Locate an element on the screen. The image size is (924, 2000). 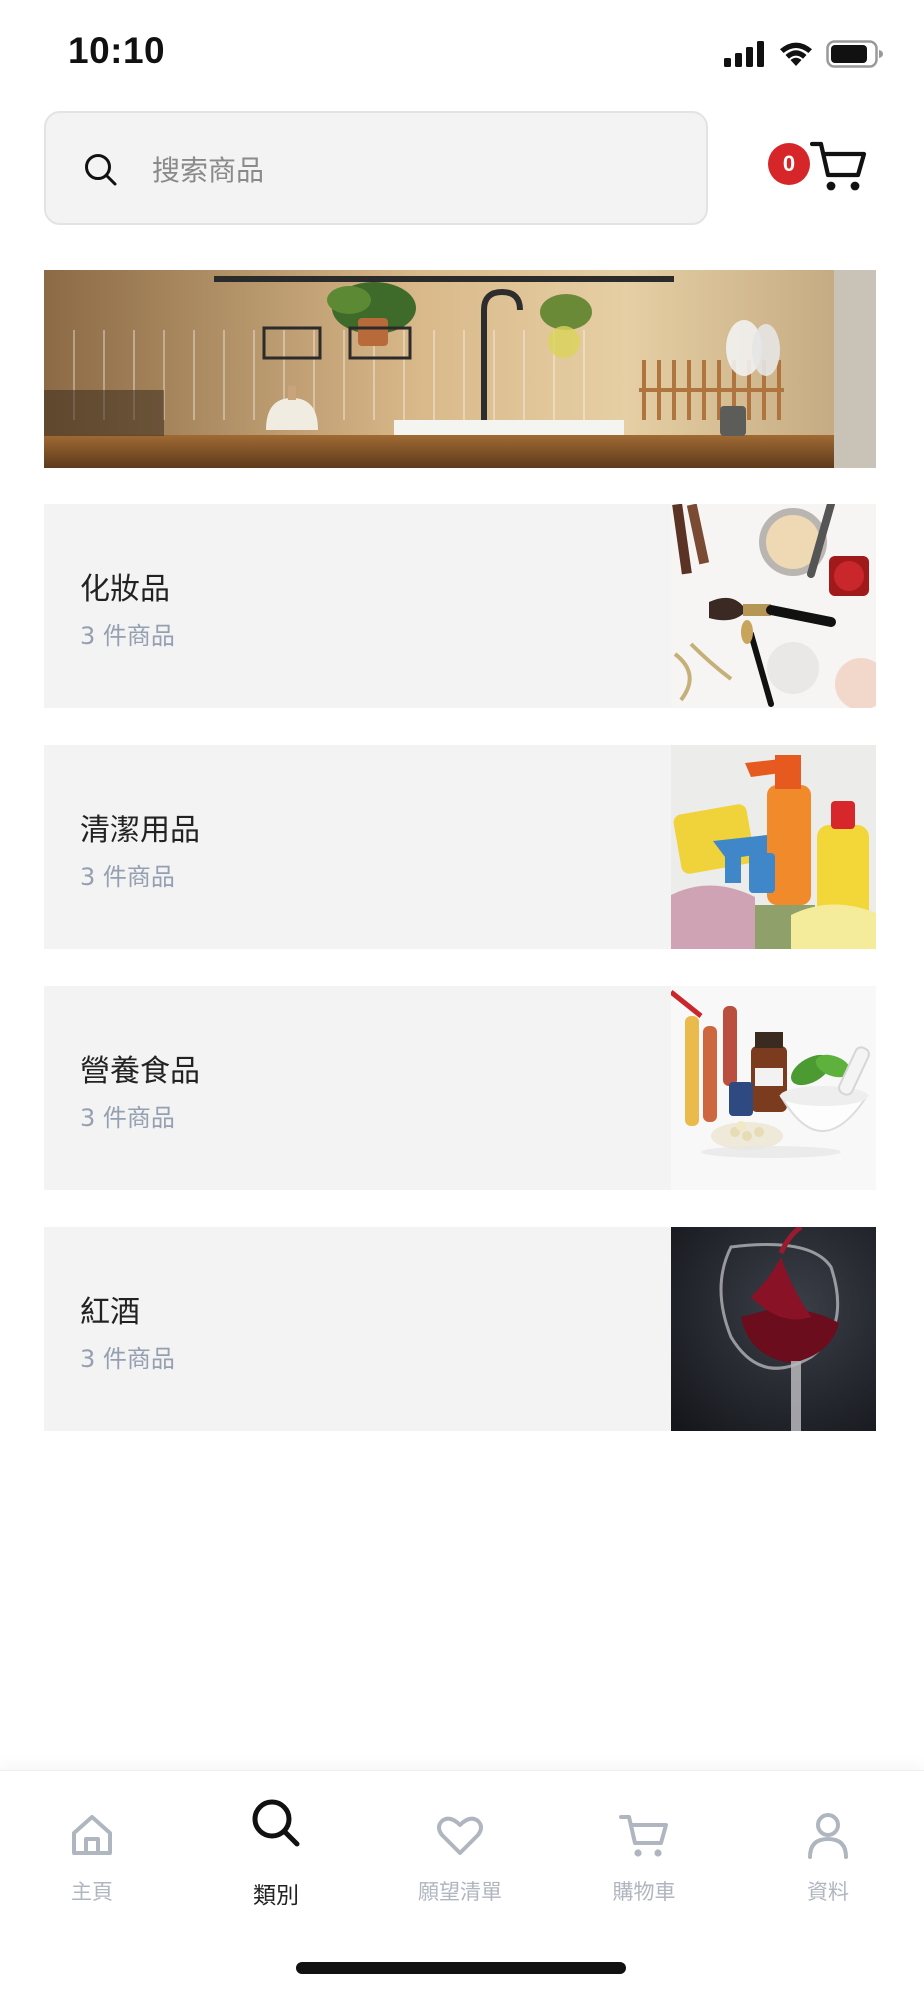
battery-icon is located at coordinates (855, 54).